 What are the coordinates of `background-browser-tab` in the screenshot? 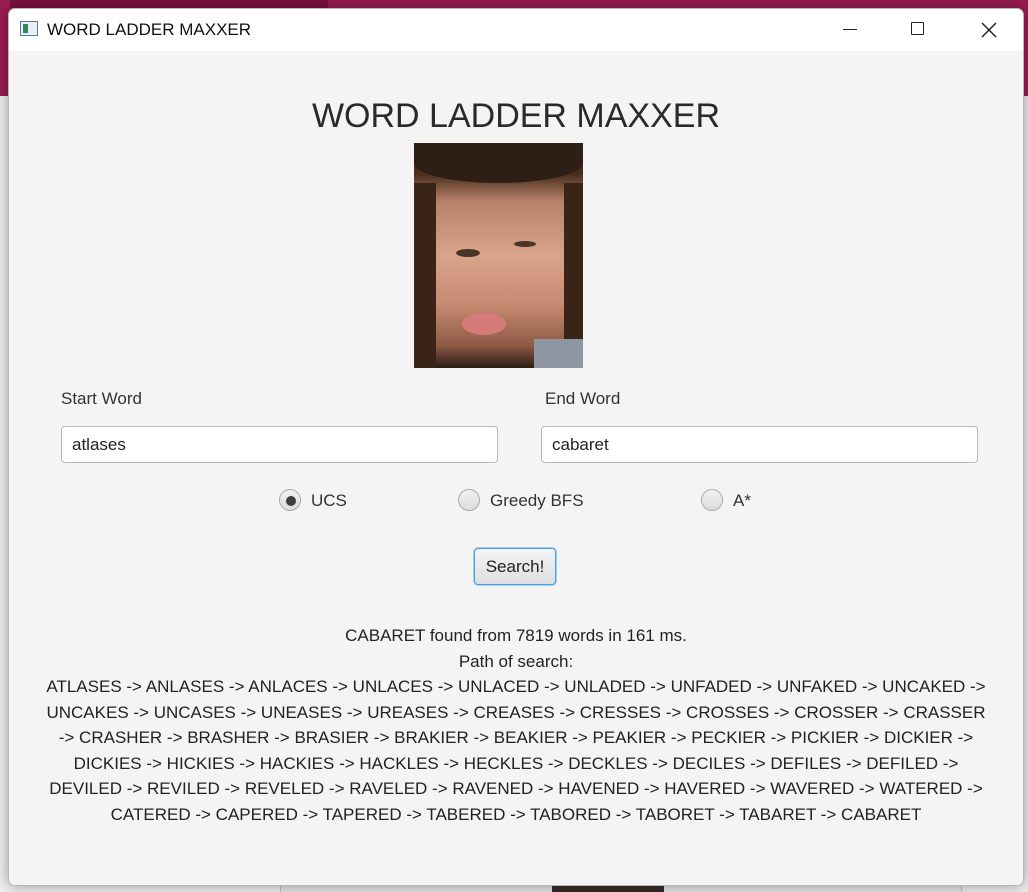 It's located at (169, 4).